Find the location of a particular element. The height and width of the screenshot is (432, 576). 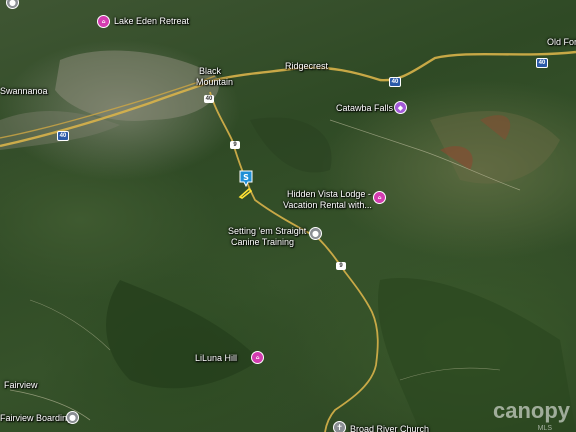

subject-property-marker-icon: S is located at coordinates (246, 179).